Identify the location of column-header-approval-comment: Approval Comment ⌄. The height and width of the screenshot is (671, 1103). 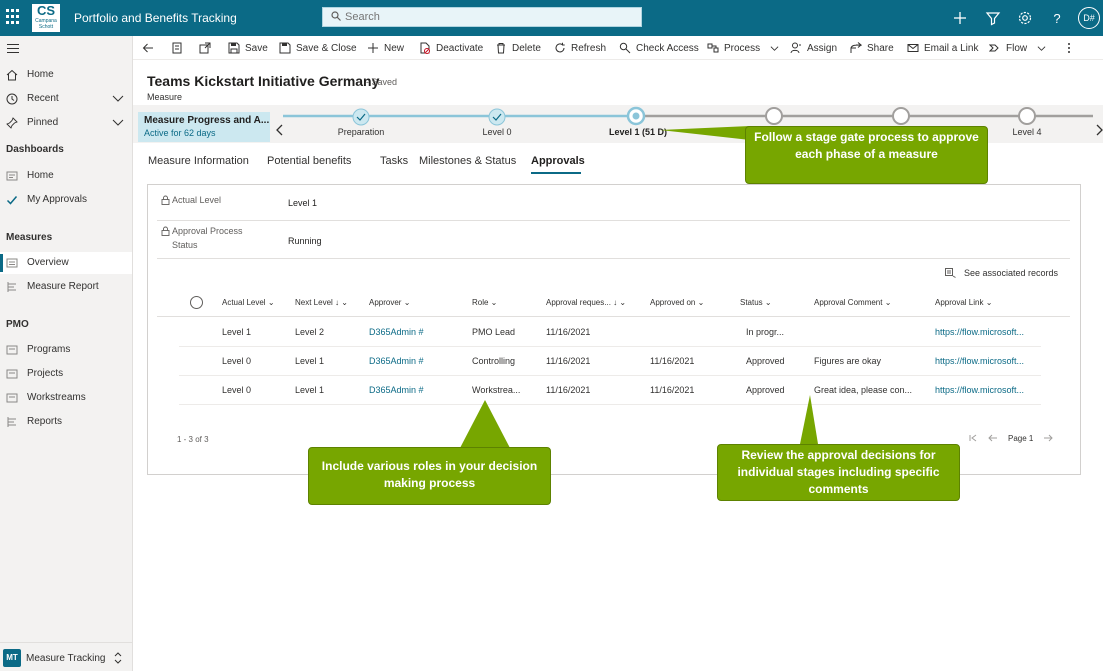
(852, 302).